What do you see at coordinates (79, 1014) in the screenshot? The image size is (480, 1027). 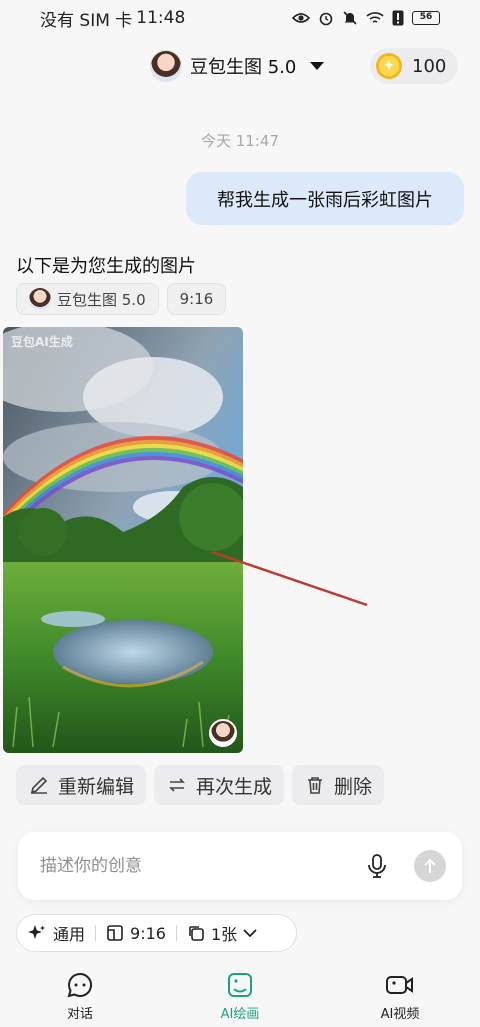 I see `tab-chat-label: 对话` at bounding box center [79, 1014].